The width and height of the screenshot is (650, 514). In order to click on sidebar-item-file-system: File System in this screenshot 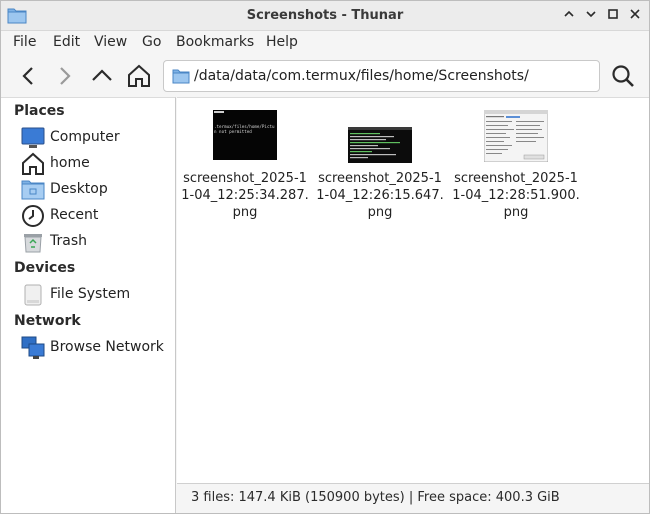, I will do `click(96, 295)`.